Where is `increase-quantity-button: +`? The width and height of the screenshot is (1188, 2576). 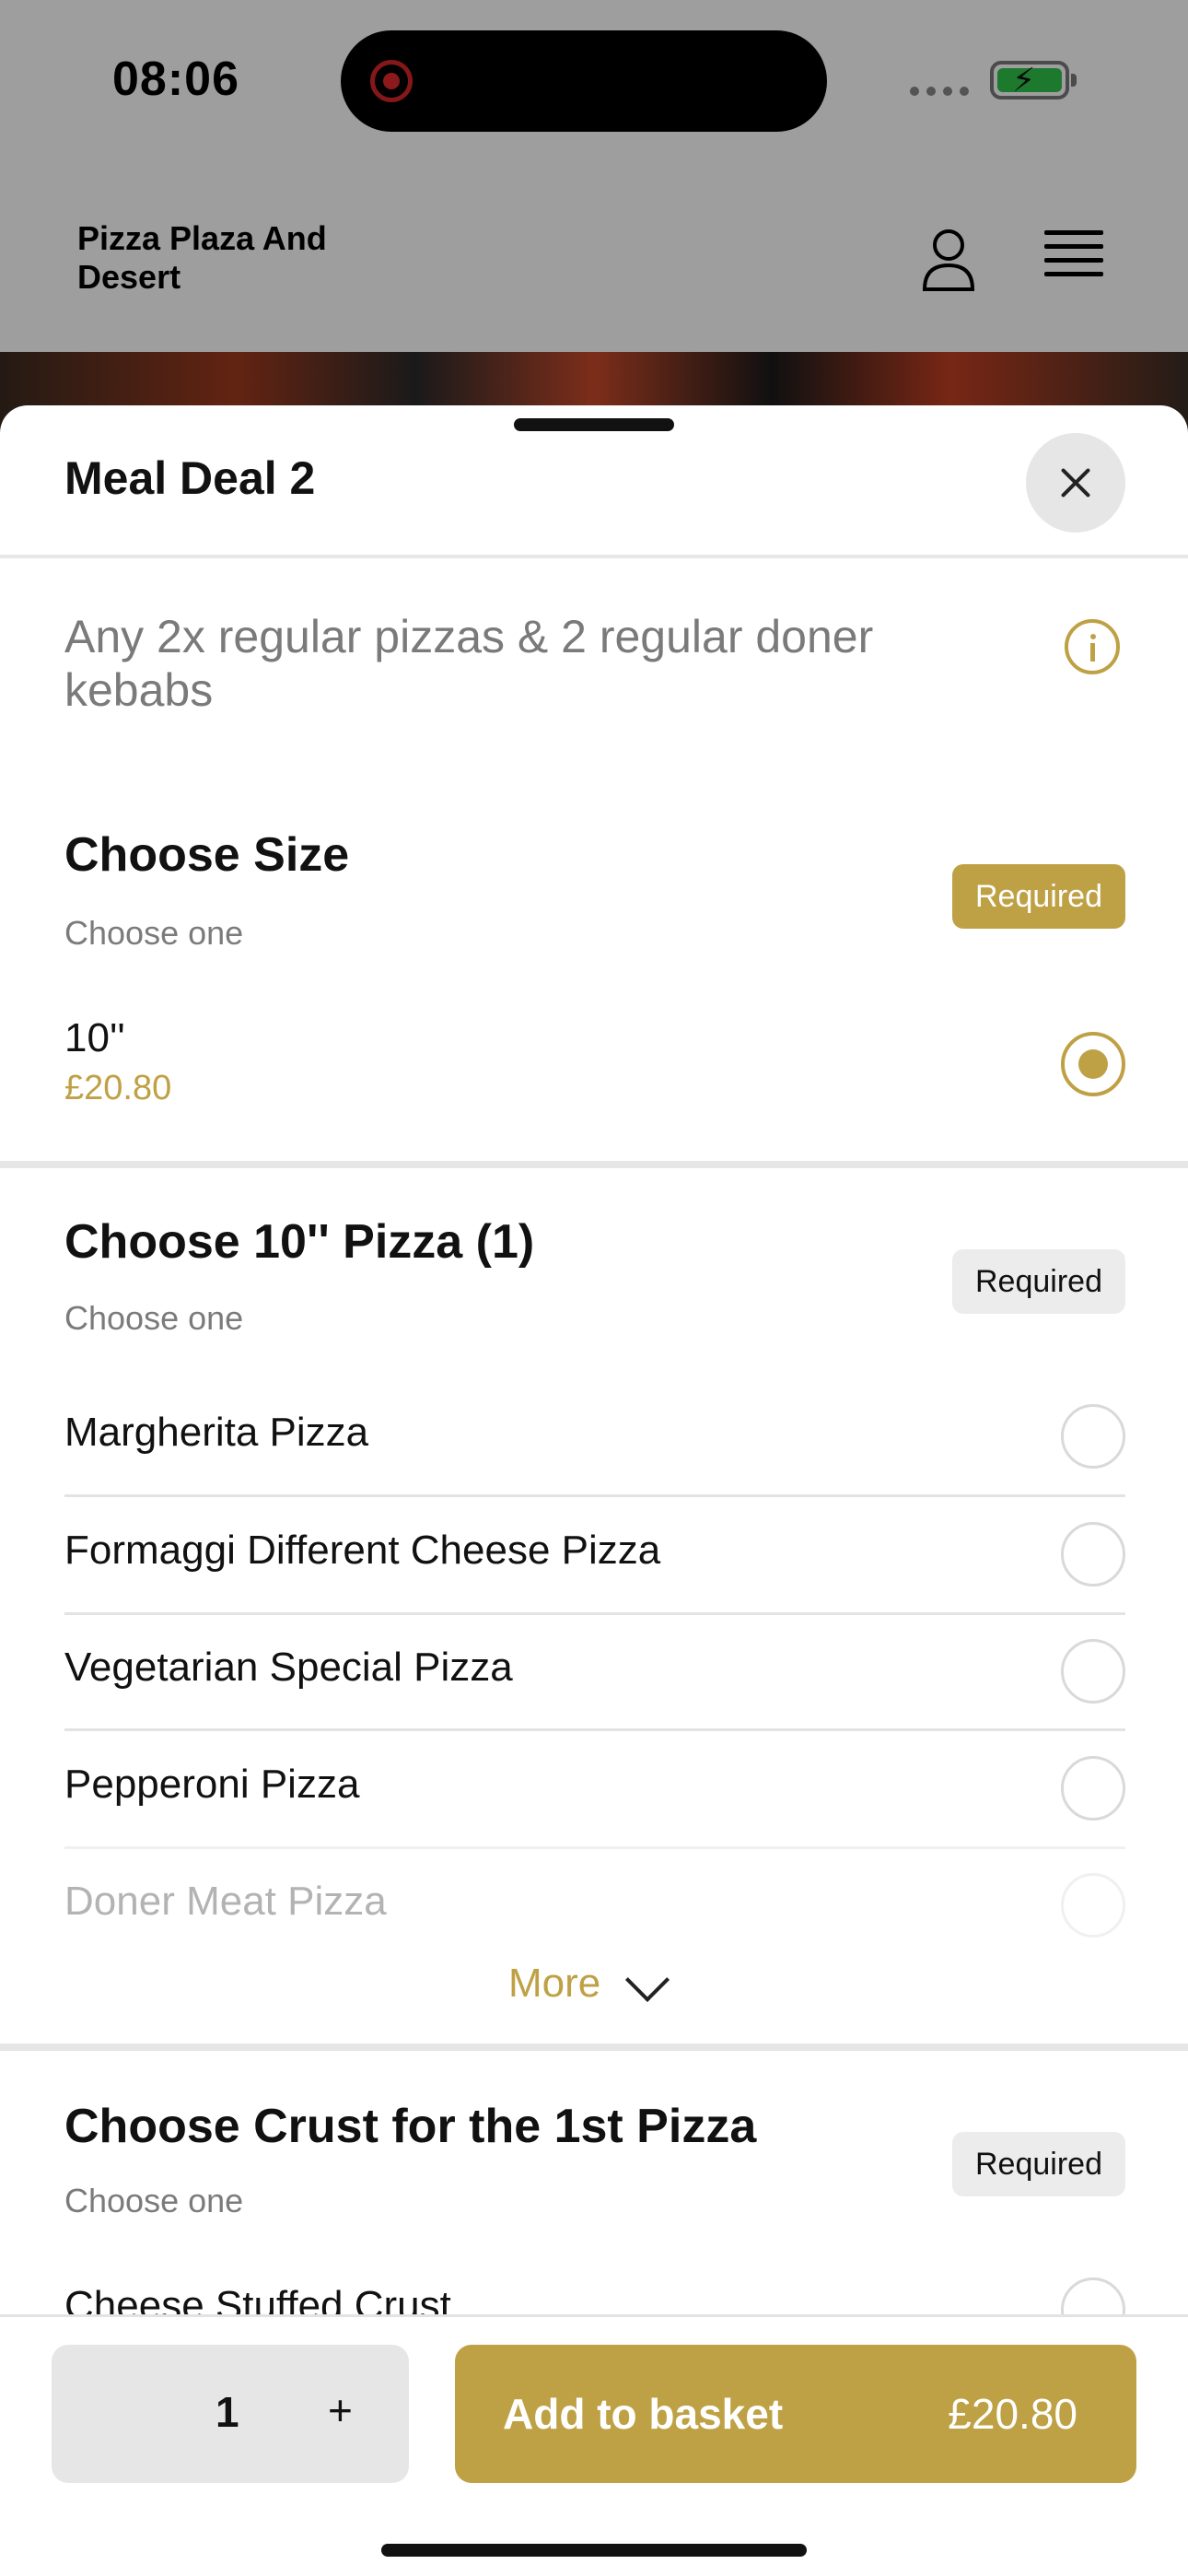
increase-quantity-button: + is located at coordinates (340, 2410).